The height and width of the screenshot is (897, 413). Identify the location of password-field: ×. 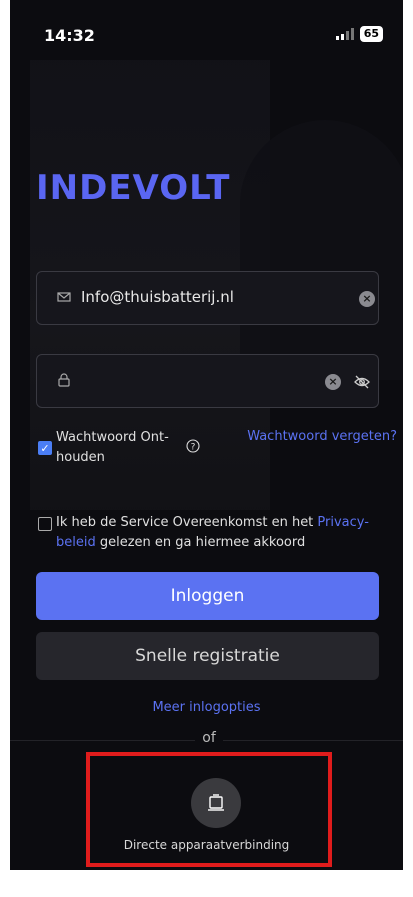
(207, 381).